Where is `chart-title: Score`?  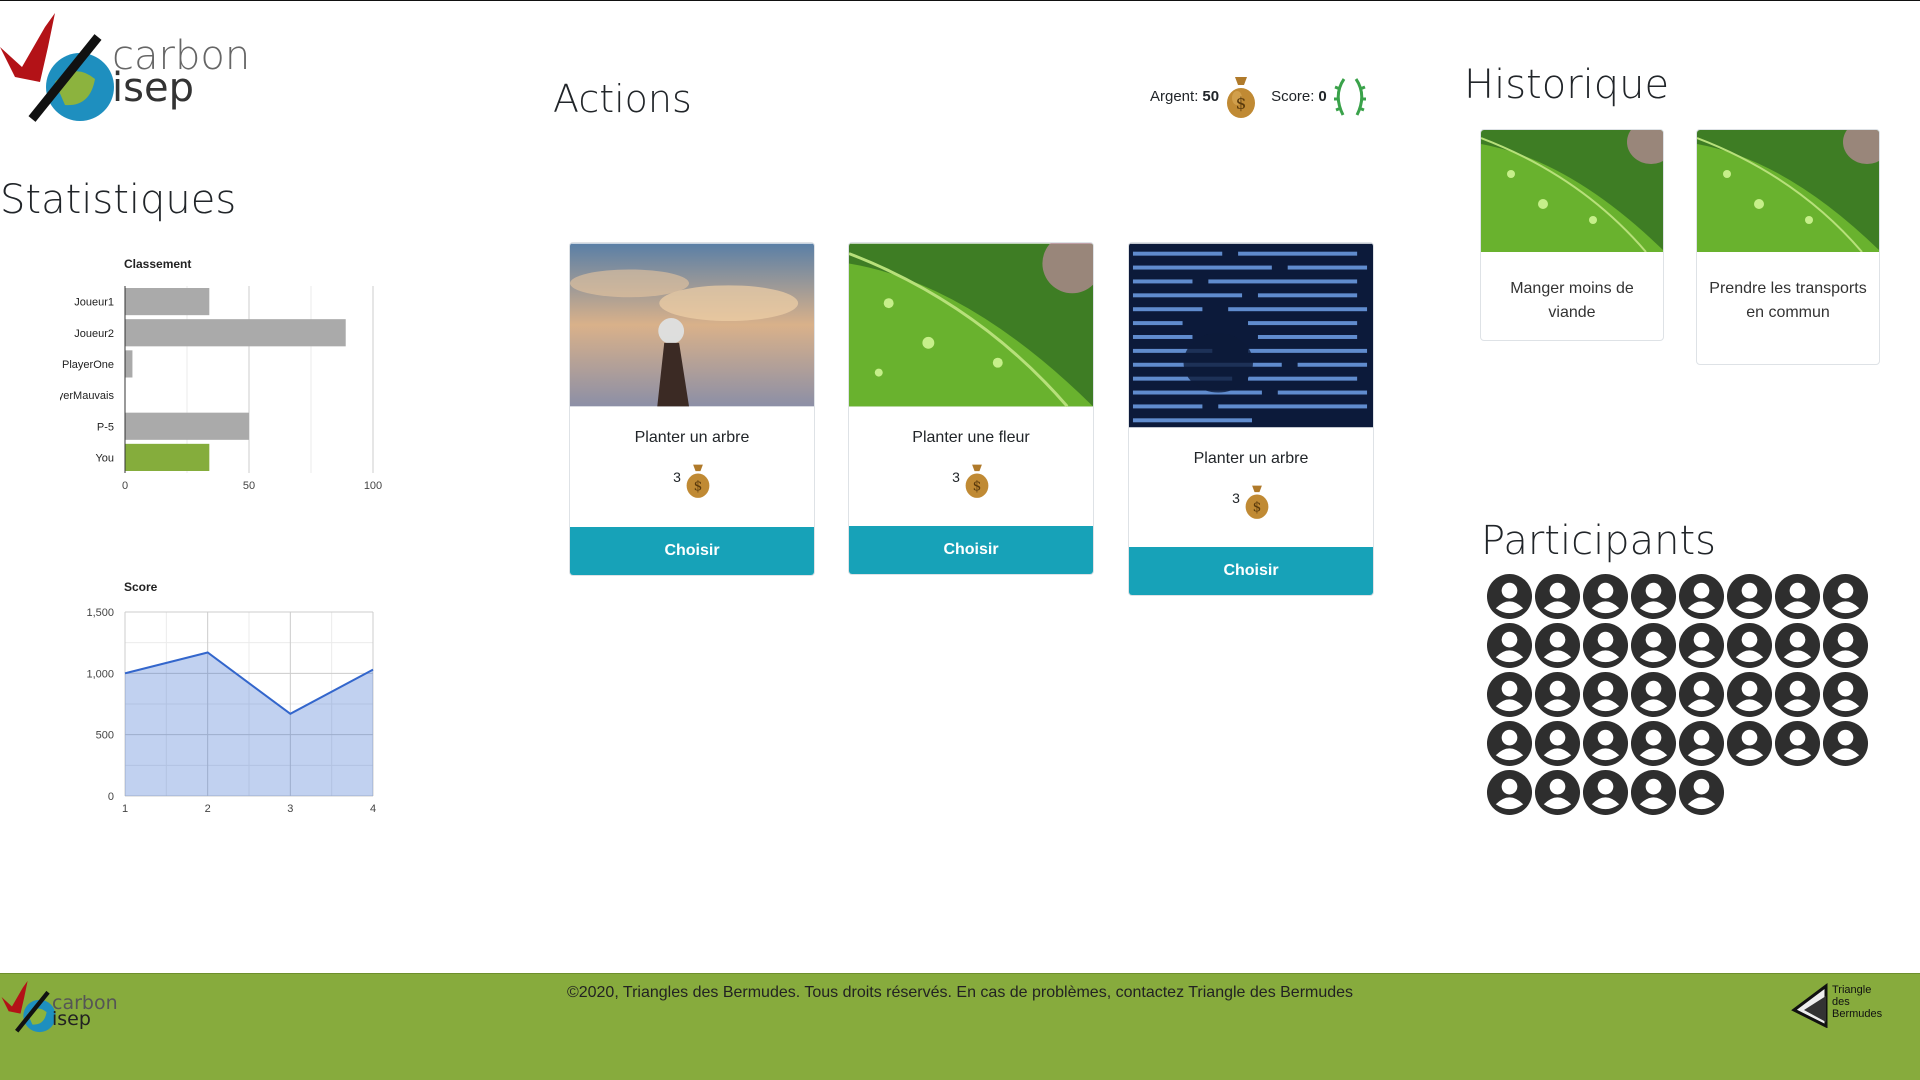
chart-title: Score is located at coordinates (141, 587).